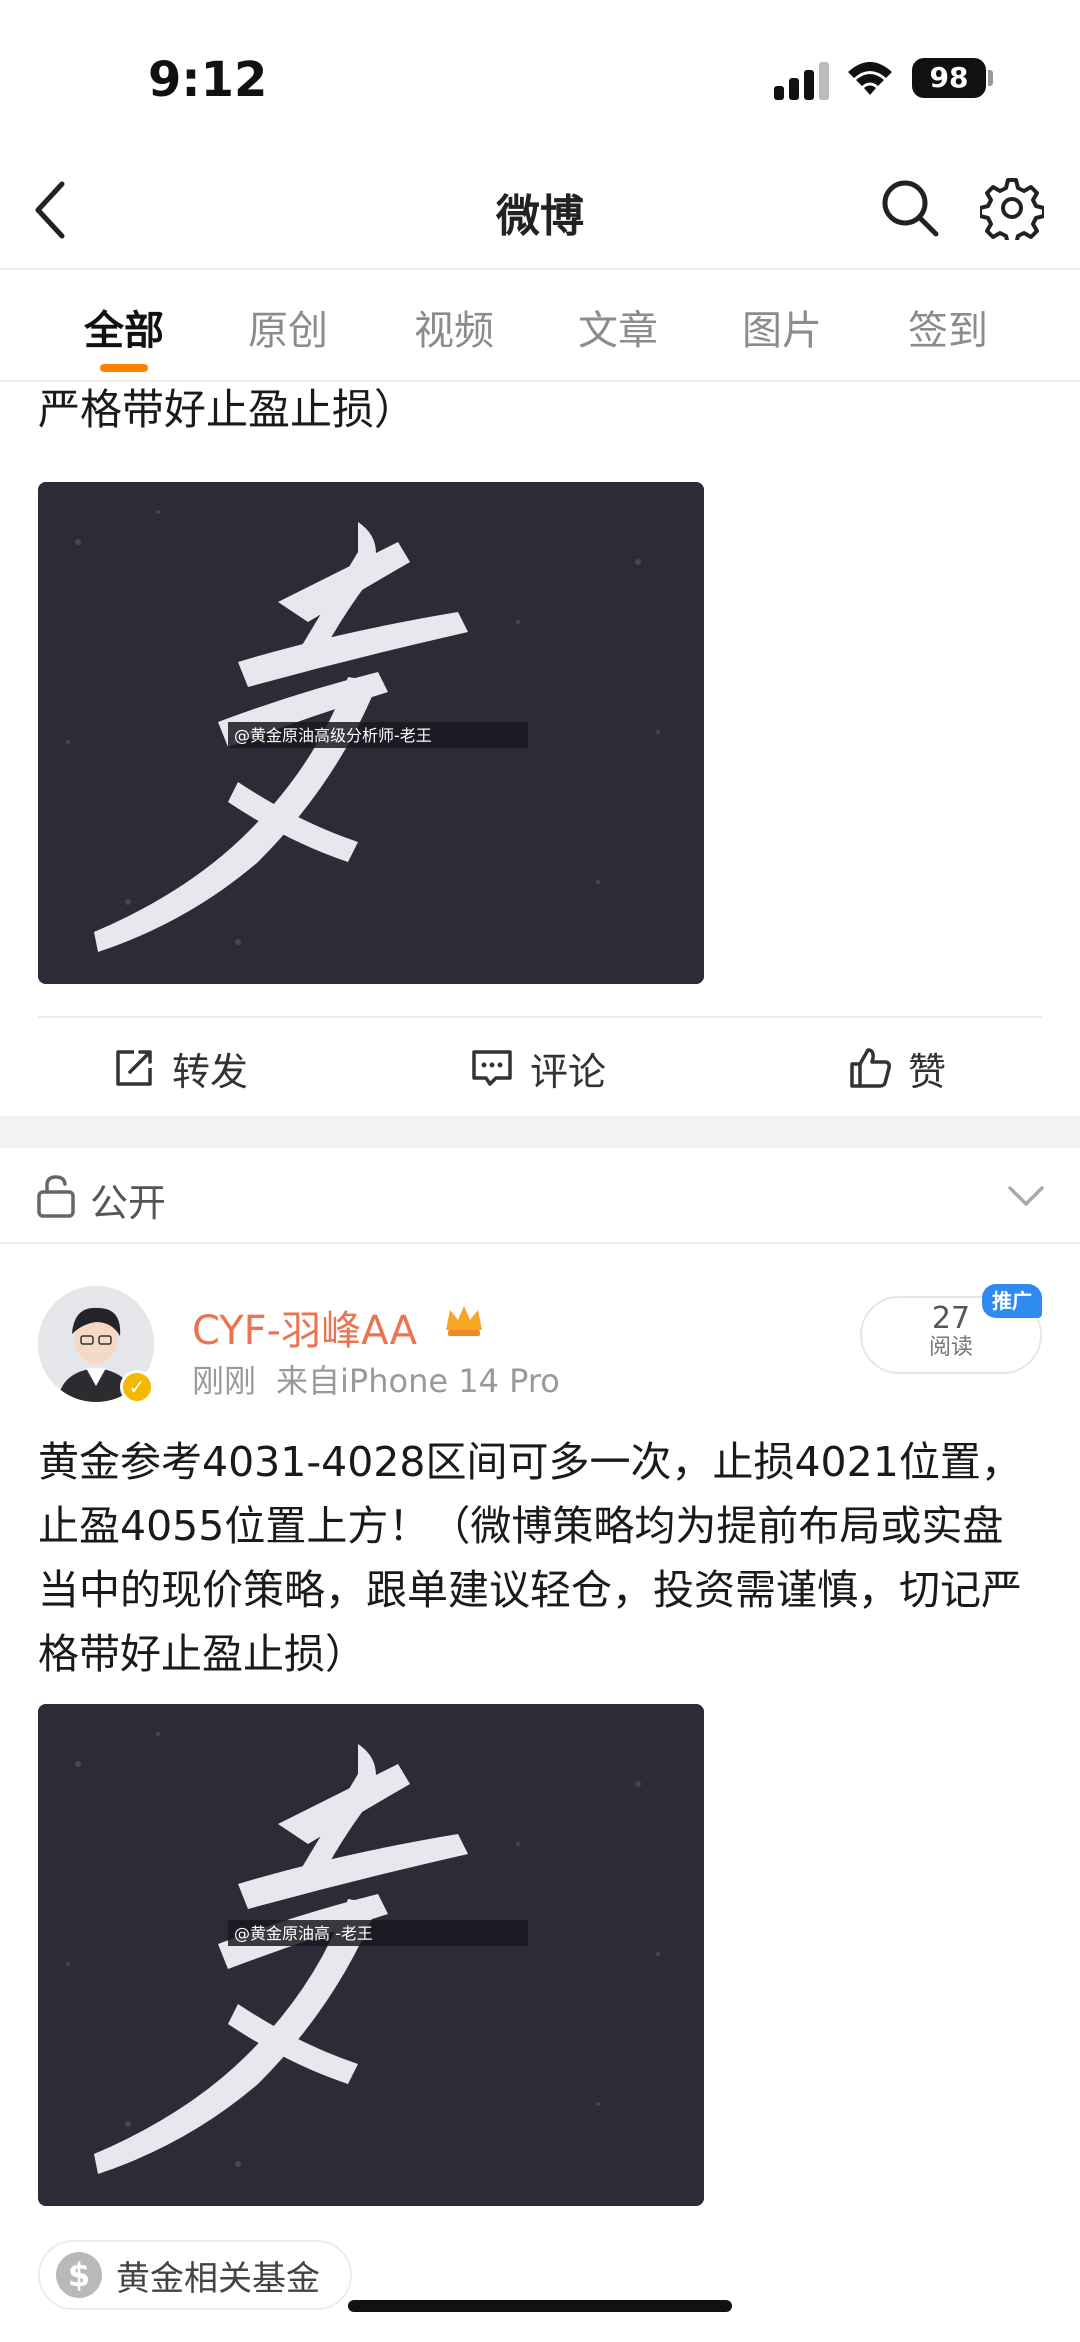 Image resolution: width=1080 pixels, height=2342 pixels. What do you see at coordinates (540, 1196) in the screenshot?
I see `visibility-row: 公开` at bounding box center [540, 1196].